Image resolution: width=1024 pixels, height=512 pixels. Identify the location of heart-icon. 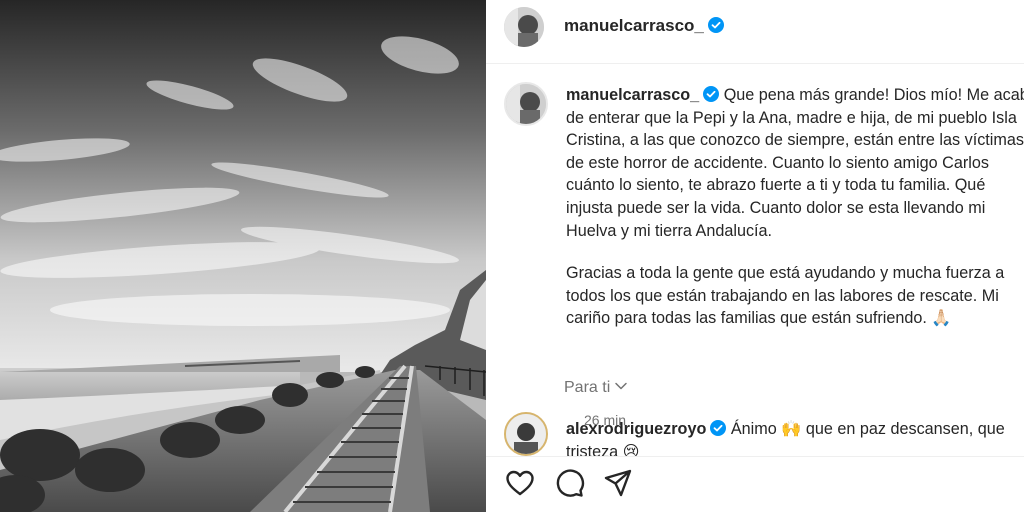
(520, 483).